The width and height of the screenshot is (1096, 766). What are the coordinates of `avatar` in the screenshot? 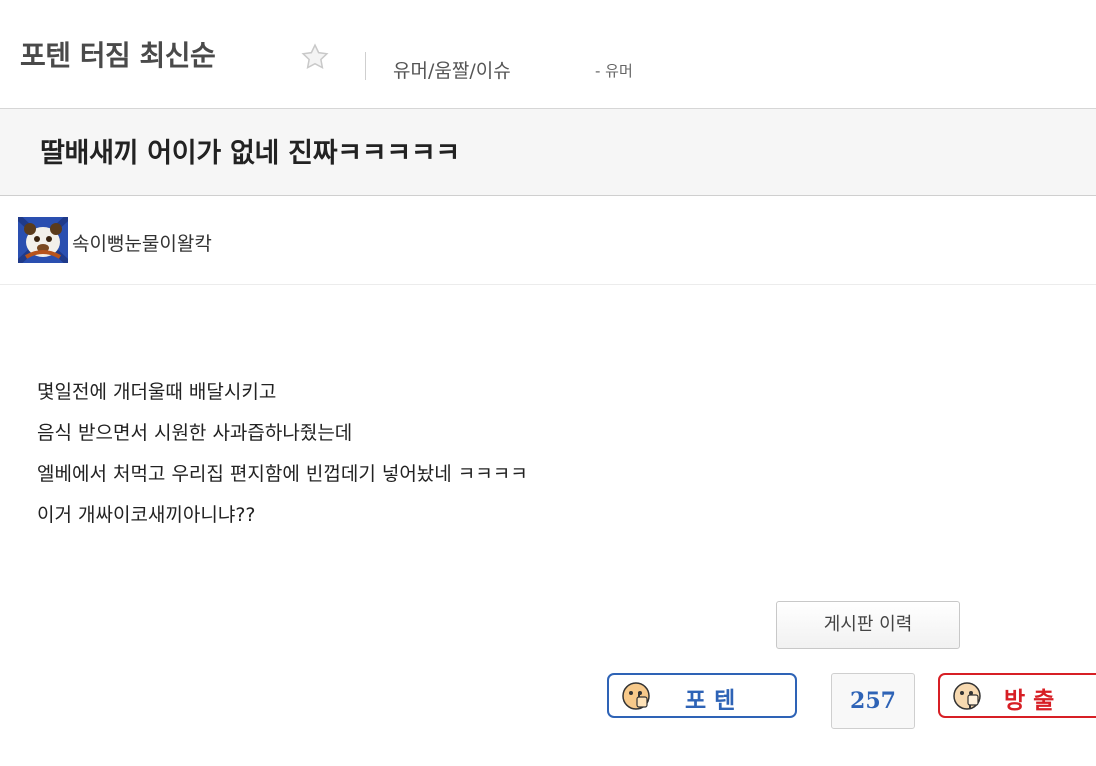 It's located at (43, 240).